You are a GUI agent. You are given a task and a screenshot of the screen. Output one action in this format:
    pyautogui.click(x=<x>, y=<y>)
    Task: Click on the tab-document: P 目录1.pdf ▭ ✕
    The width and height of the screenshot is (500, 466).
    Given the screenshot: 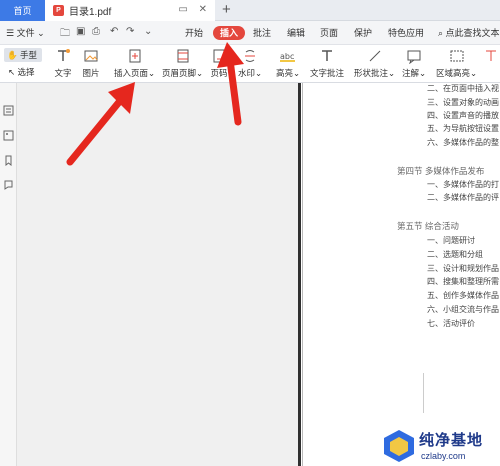 What is the action you would take?
    pyautogui.click(x=130, y=10)
    